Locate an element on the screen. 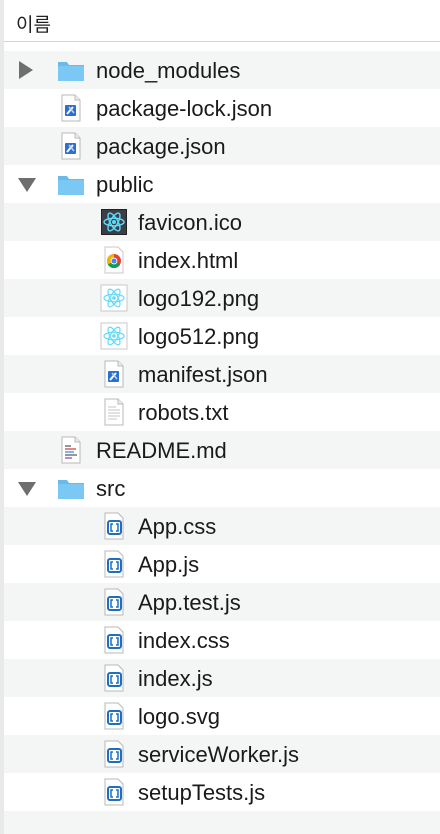  tree-row-label: robots.txt is located at coordinates (183, 412).